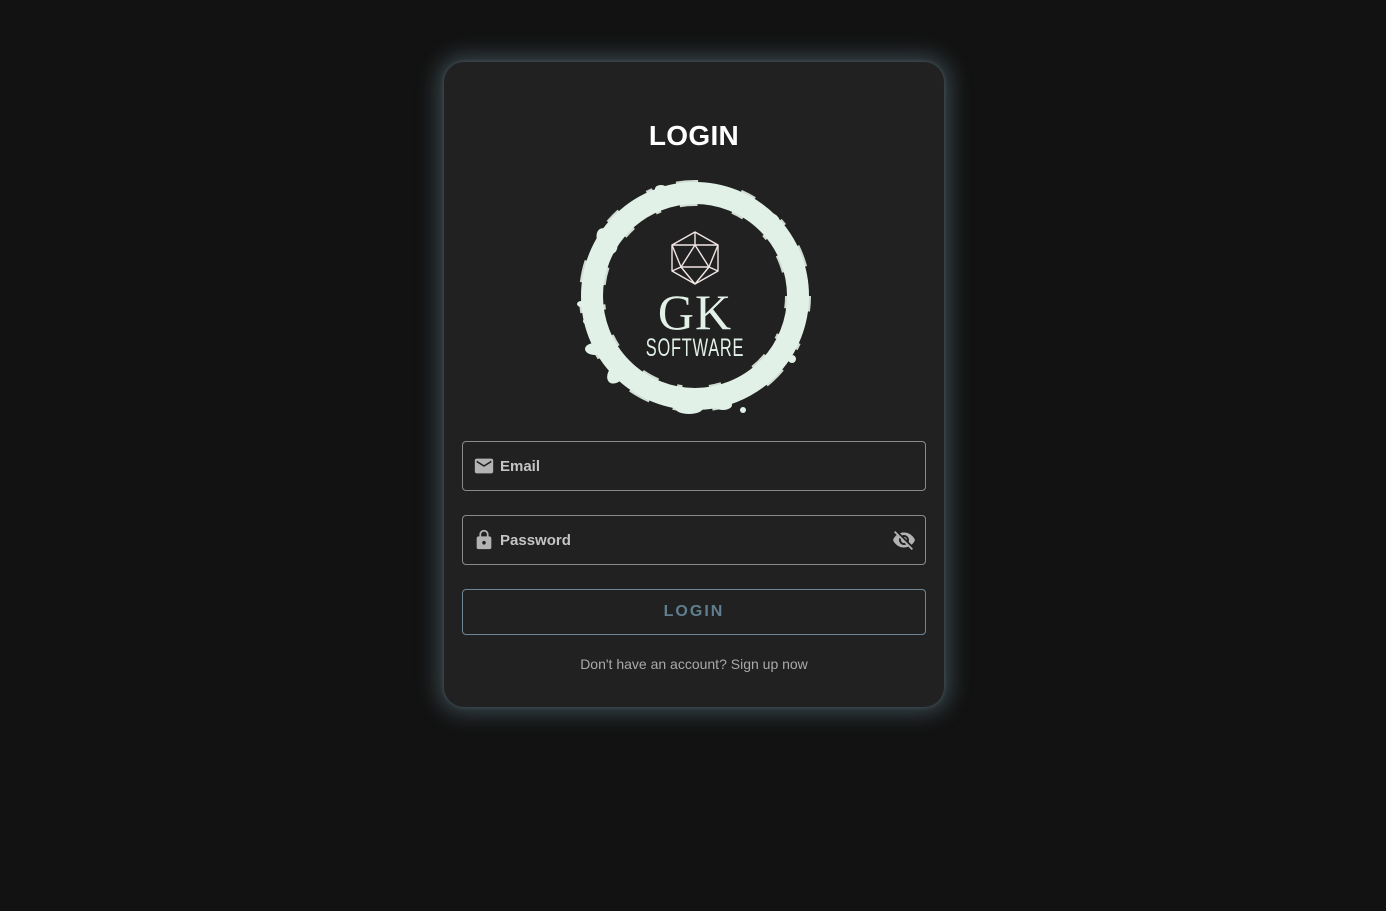 The image size is (1386, 911). Describe the element at coordinates (904, 540) in the screenshot. I see `eye-off-icon` at that location.